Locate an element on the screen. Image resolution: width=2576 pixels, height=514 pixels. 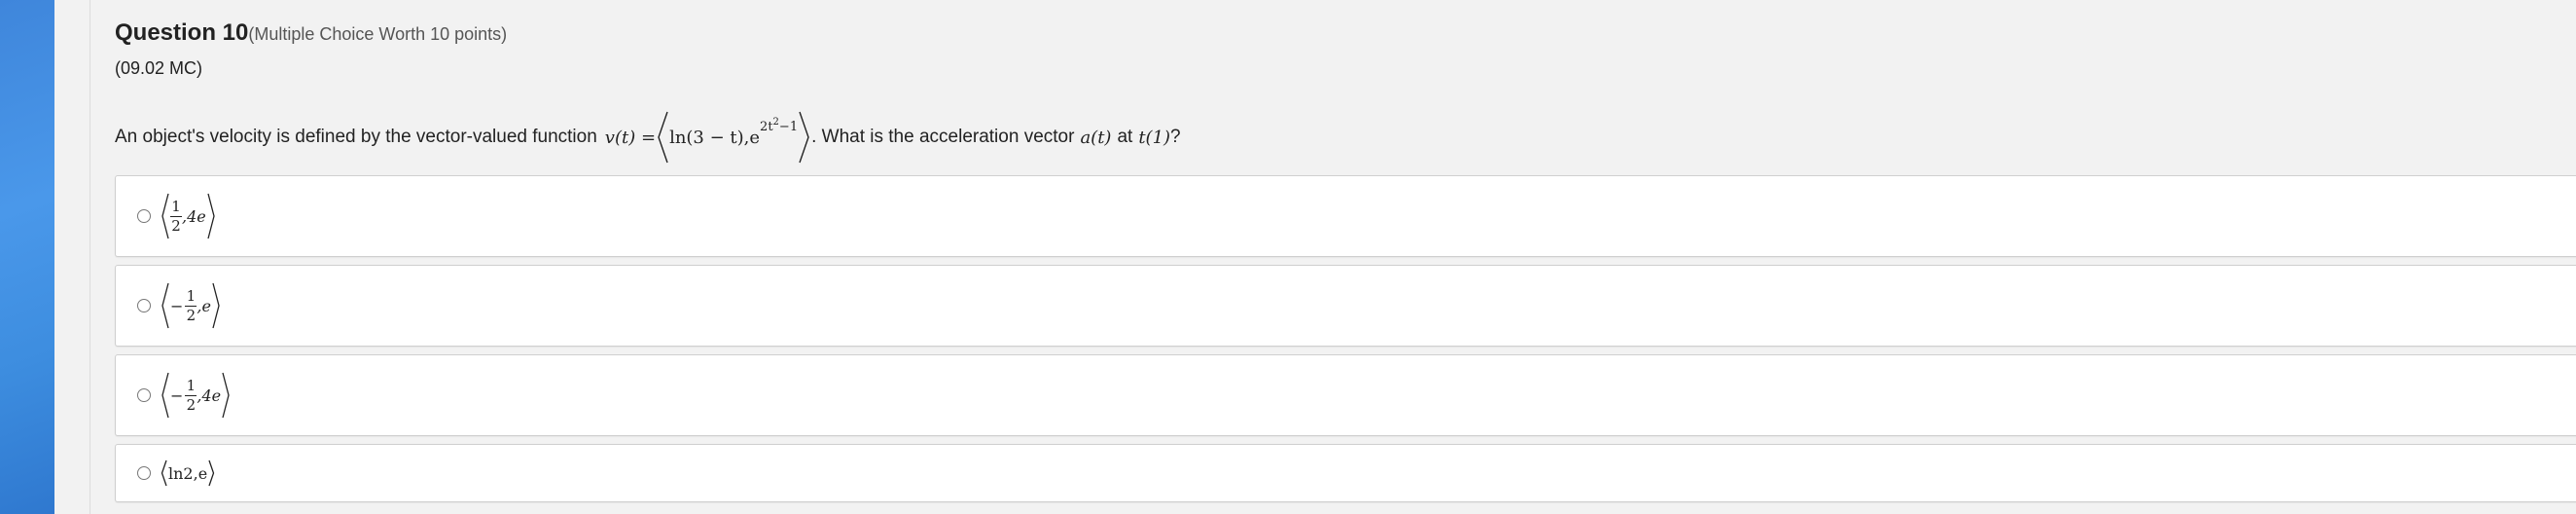
question-code: (09.02 MC) is located at coordinates (159, 68).